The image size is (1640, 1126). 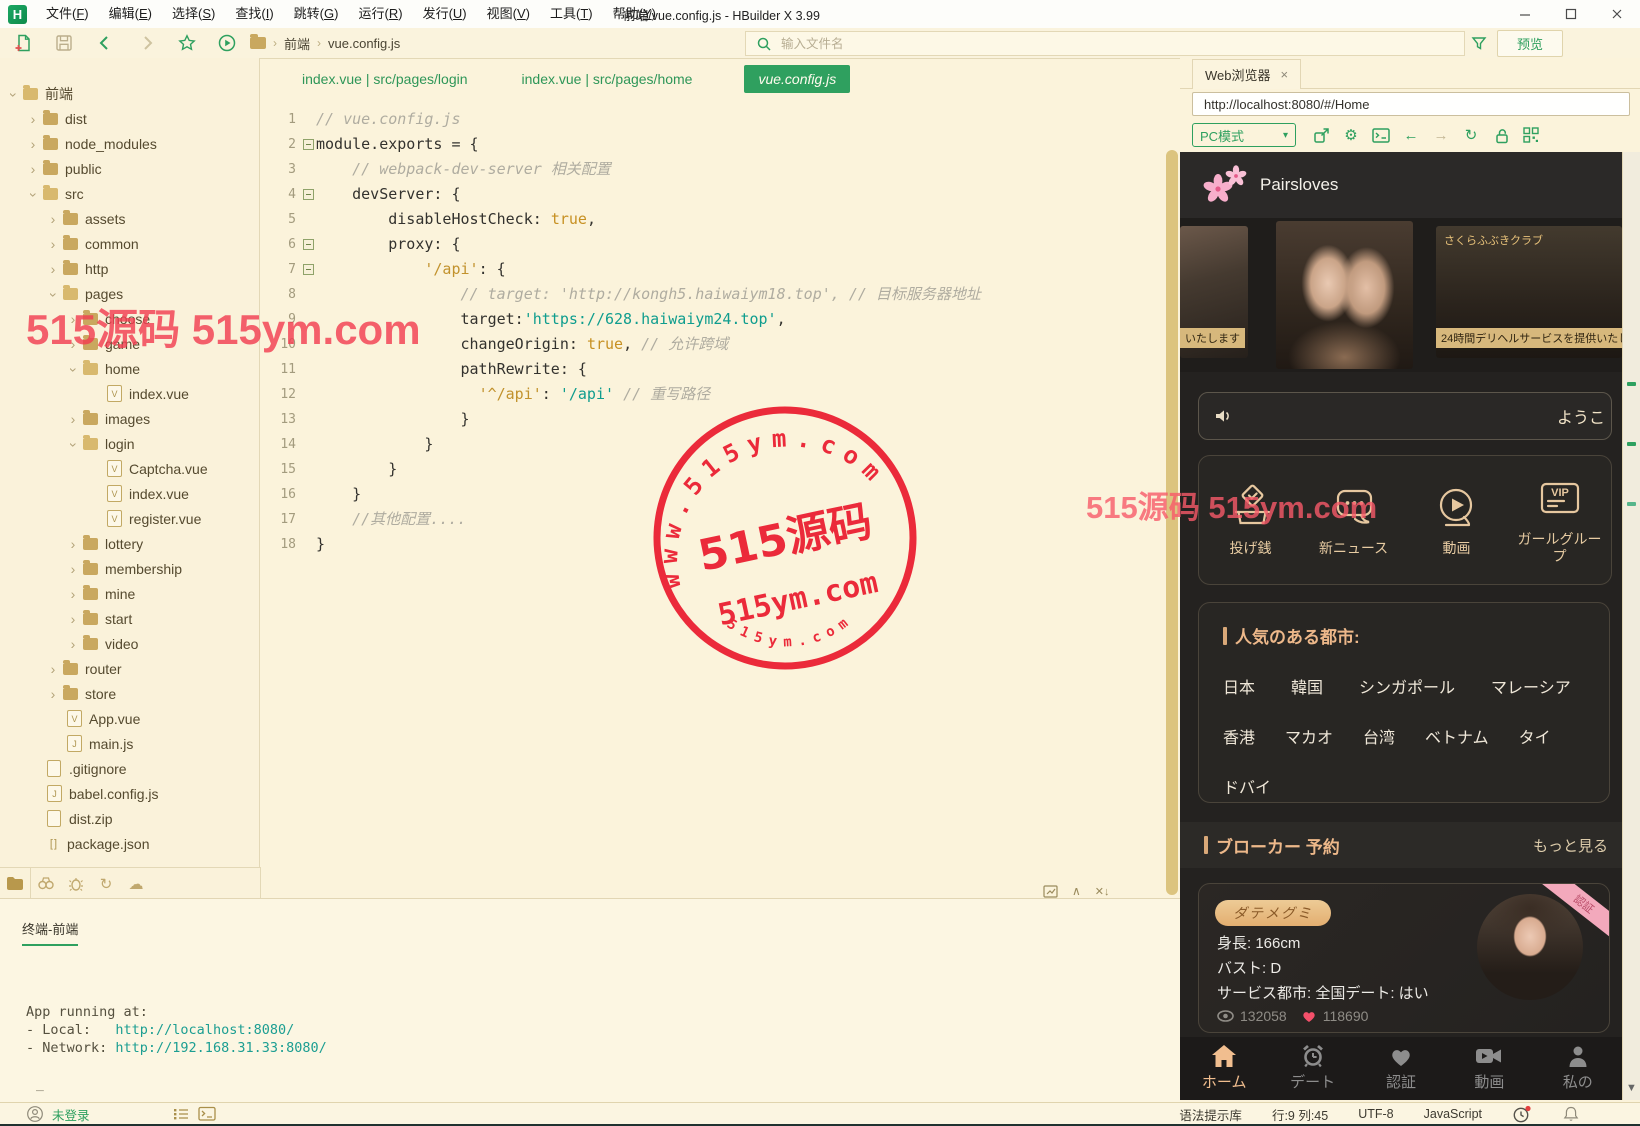 I want to click on terminal-tab: 终端-前端, so click(x=50, y=932).